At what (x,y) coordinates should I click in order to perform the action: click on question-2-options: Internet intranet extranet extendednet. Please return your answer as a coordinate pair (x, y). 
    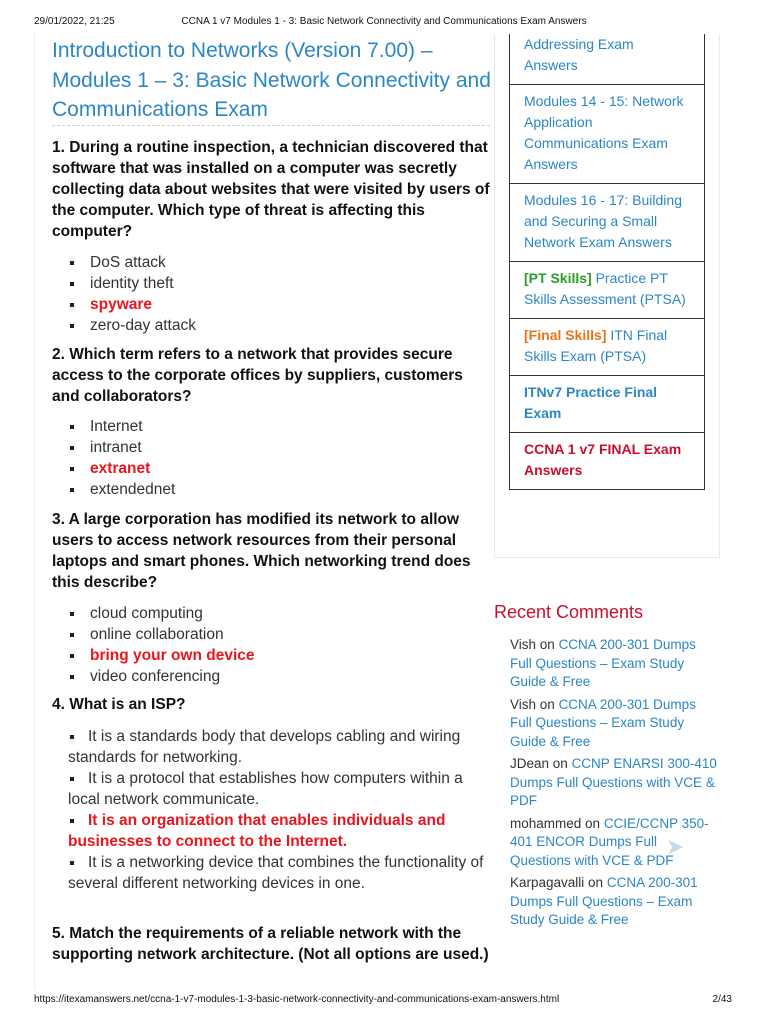
    Looking at the image, I should click on (272, 458).